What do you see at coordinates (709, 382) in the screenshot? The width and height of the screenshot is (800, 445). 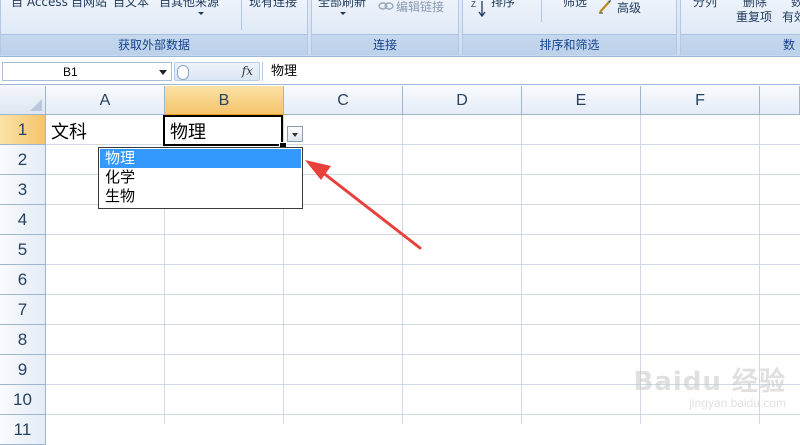 I see `watermark-logo: Baidu 经验` at bounding box center [709, 382].